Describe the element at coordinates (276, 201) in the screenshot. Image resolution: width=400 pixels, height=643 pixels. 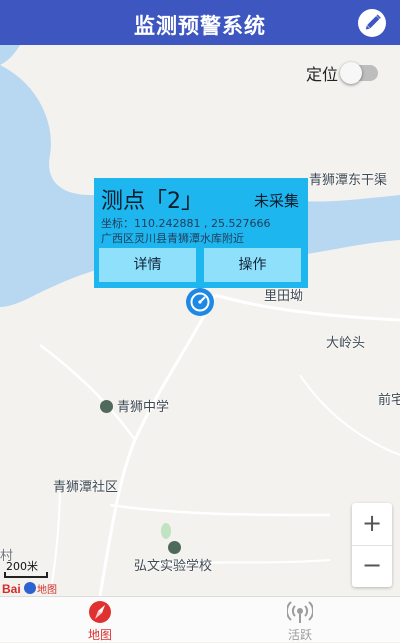
I see `point-status: 未采集` at that location.